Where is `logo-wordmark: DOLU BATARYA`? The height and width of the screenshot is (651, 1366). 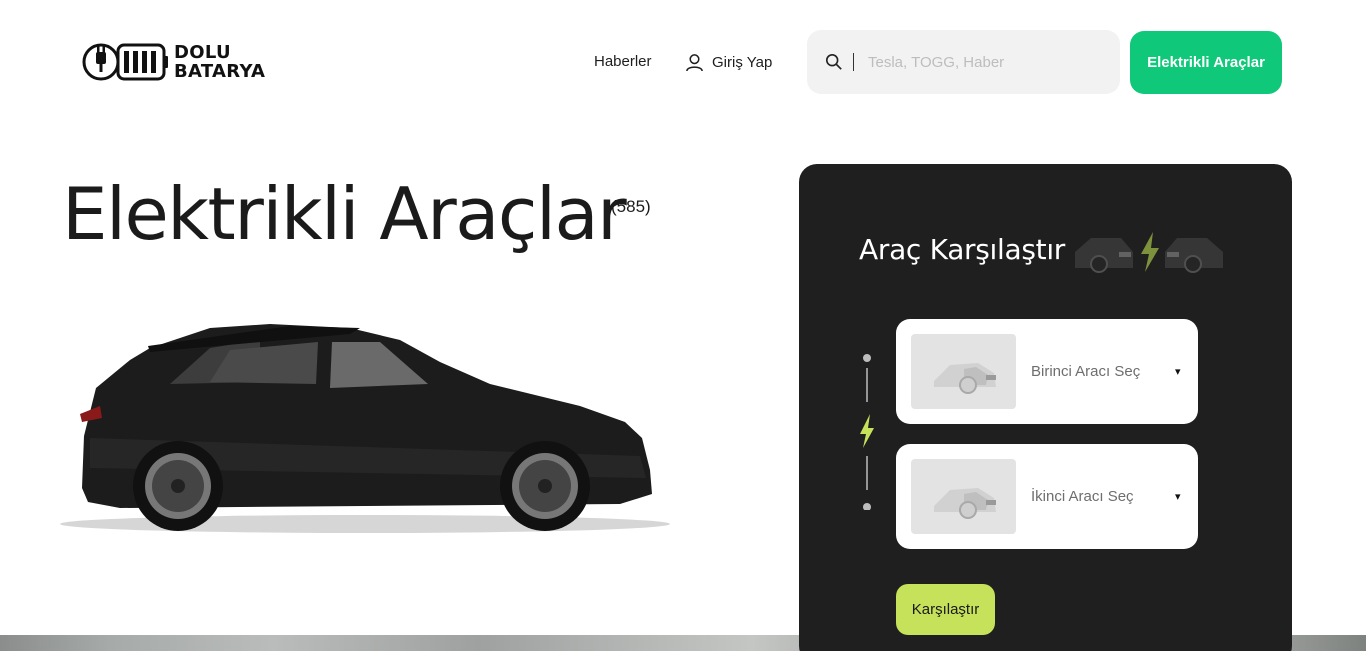
logo-wordmark: DOLU BATARYA is located at coordinates (219, 62).